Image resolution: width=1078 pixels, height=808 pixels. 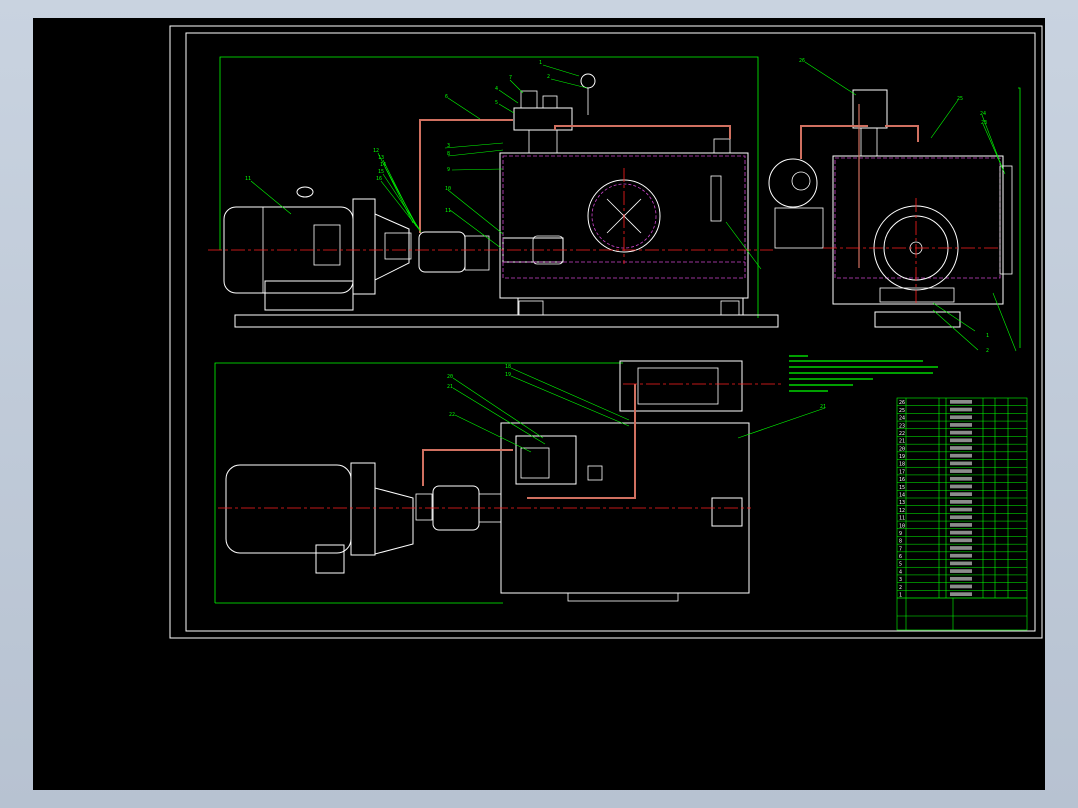 I want to click on balloon-label: 10, so click(x=448, y=189).